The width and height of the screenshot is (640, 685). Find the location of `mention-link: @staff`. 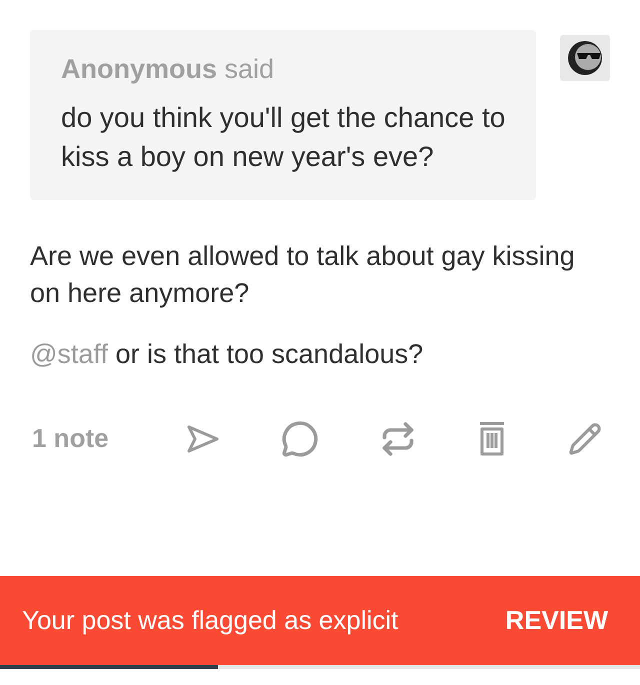

mention-link: @staff is located at coordinates (69, 354).